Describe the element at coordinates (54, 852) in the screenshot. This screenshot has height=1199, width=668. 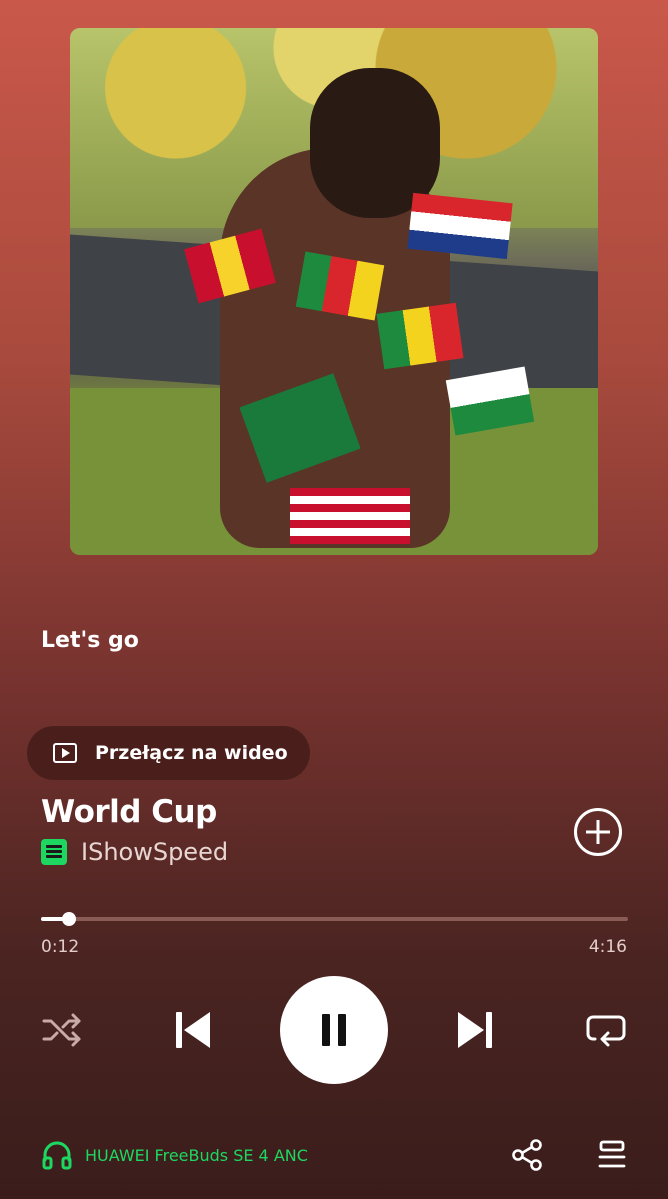
I see `playlist-icon` at that location.